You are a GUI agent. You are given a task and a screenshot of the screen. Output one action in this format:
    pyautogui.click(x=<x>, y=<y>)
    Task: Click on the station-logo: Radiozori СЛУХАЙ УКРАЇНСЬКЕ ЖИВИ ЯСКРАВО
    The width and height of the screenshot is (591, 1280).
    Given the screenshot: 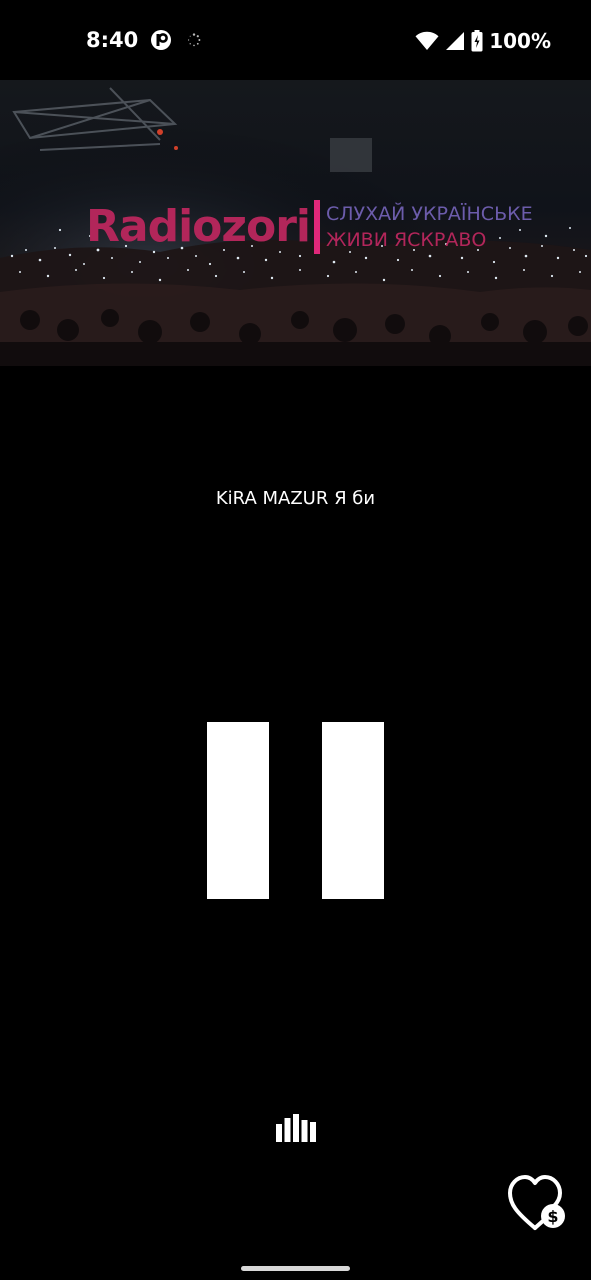 What is the action you would take?
    pyautogui.click(x=309, y=227)
    